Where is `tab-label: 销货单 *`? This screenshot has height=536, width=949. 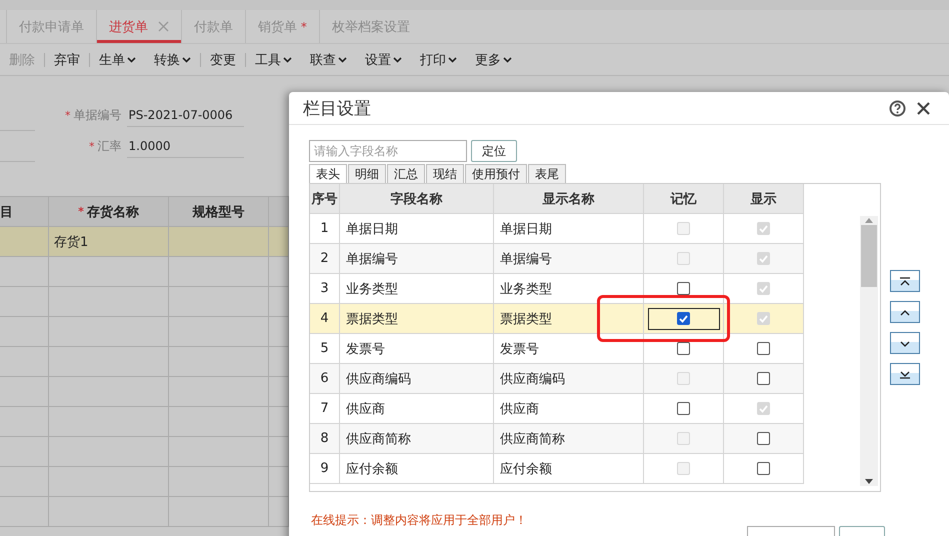
tab-label: 销货单 * is located at coordinates (282, 27).